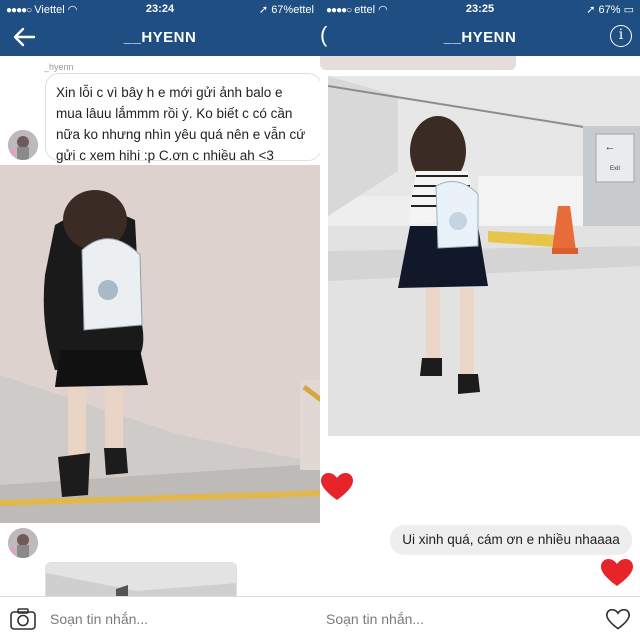 The height and width of the screenshot is (640, 640). Describe the element at coordinates (160, 9) in the screenshot. I see `status-bar: ●●●●○ Viettel ◠ 23:24 ➚ 67%ettel` at that location.